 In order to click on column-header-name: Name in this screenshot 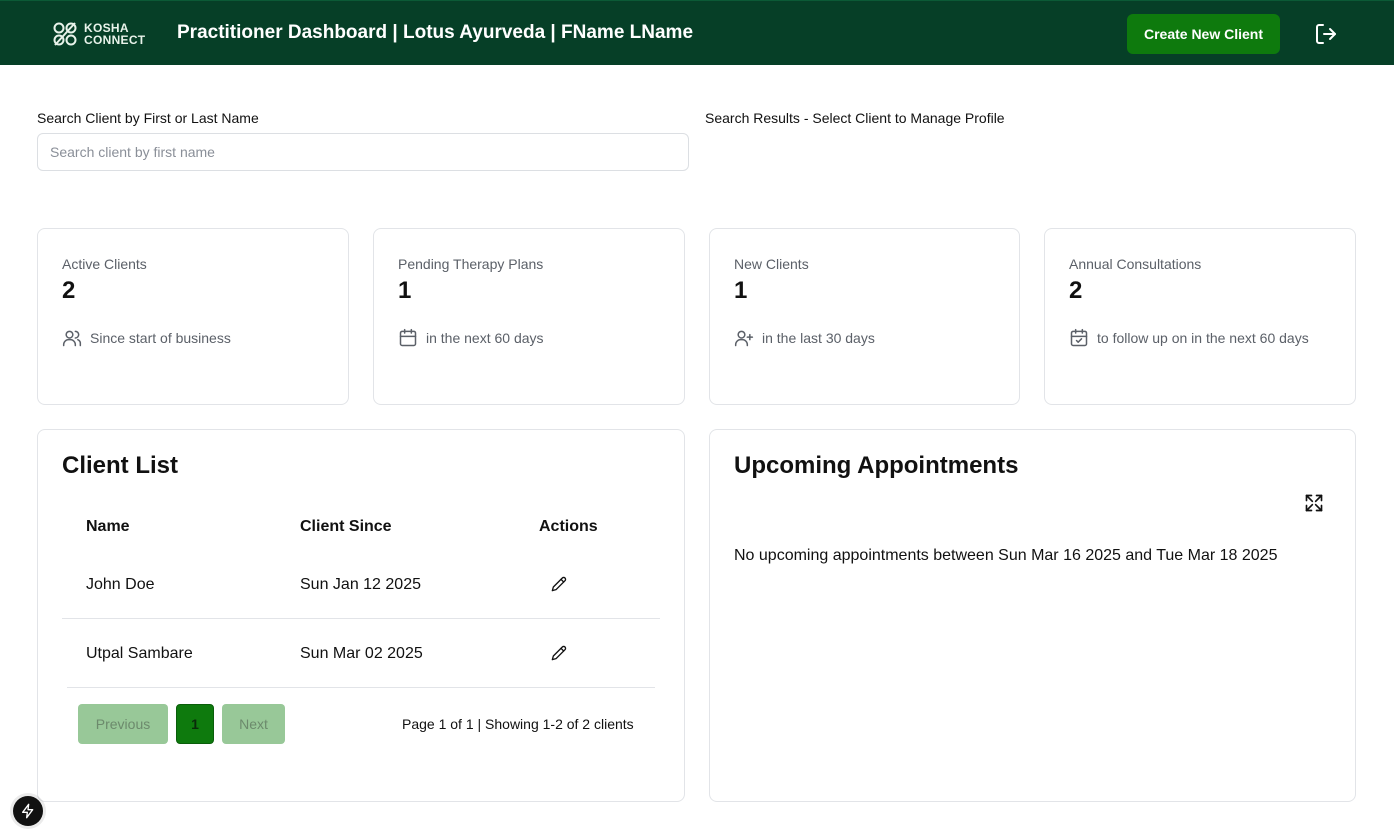, I will do `click(108, 526)`.